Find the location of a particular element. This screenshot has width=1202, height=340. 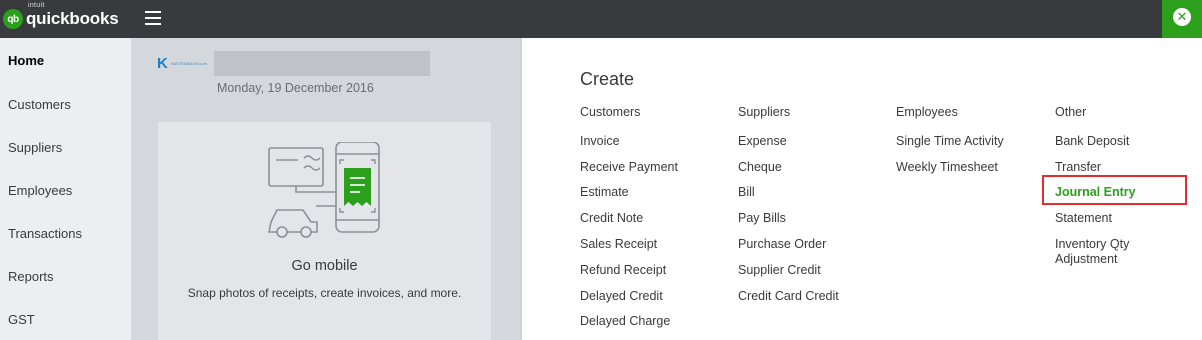

mobile-receipt-illustration-icon is located at coordinates (324, 190).